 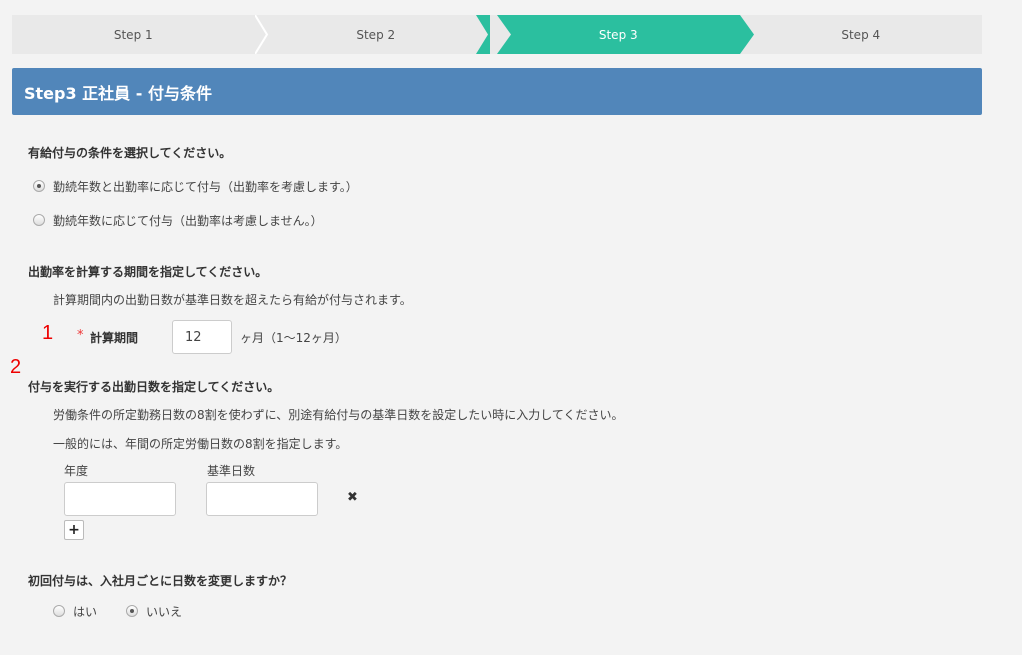 I want to click on step-progress-bar: Step 1 Step 2 Step 3 Step 4, so click(x=497, y=34).